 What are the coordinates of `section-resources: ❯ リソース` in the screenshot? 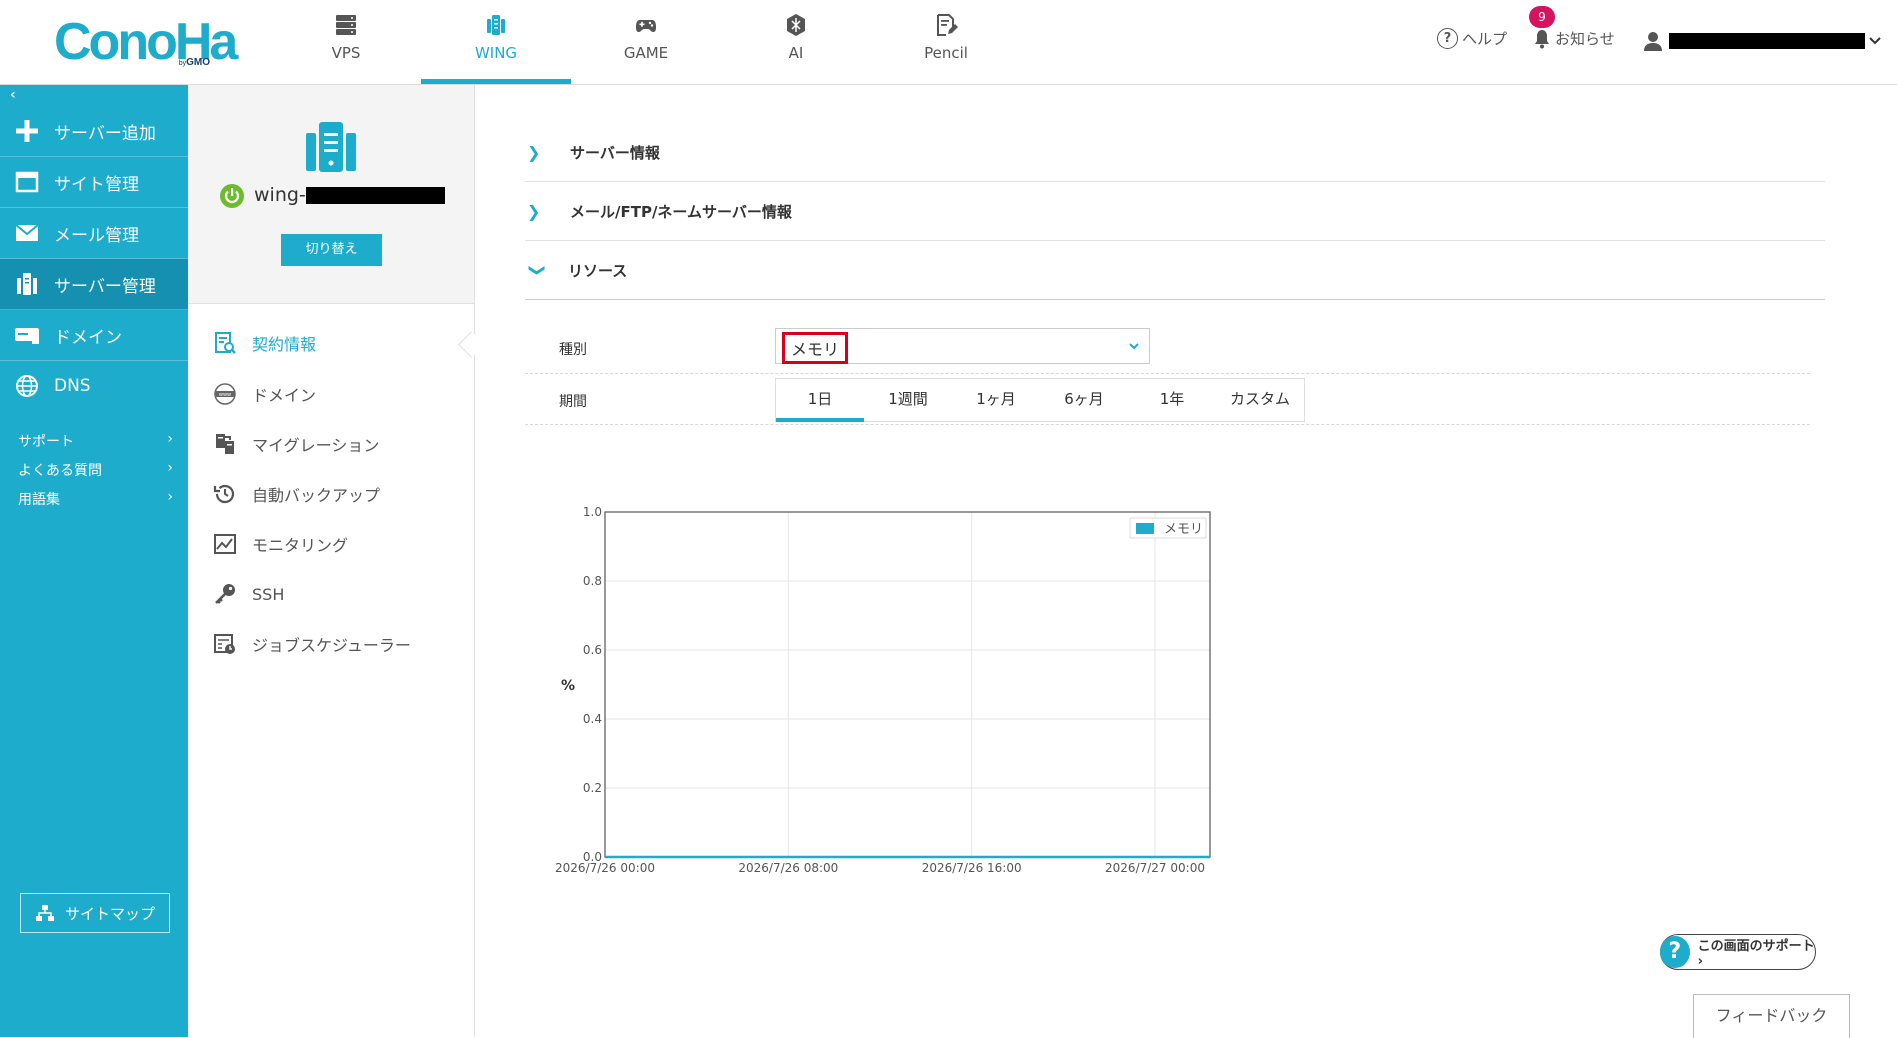 It's located at (1175, 270).